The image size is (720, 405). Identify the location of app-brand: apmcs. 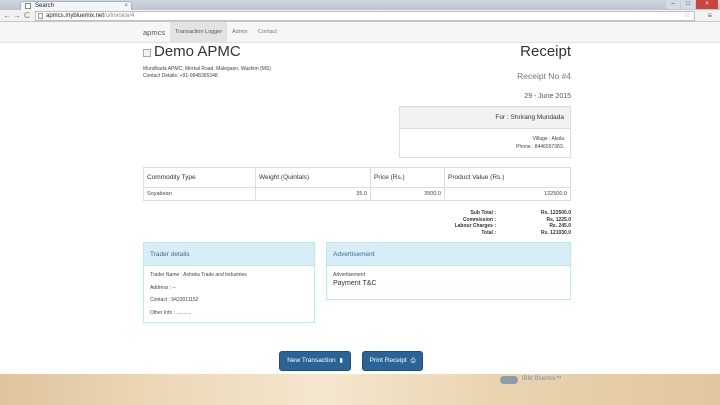
(154, 32).